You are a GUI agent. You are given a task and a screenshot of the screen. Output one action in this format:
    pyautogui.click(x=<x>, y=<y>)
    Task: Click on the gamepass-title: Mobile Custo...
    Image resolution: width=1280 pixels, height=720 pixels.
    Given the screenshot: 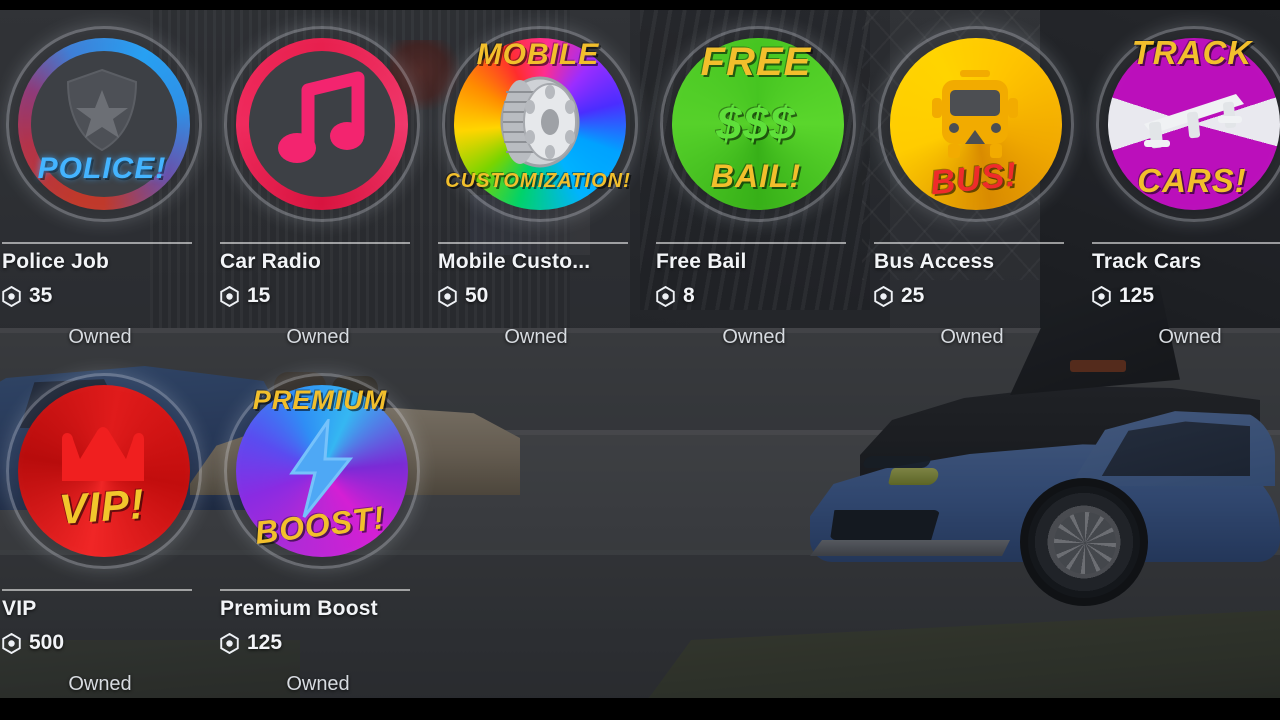 What is the action you would take?
    pyautogui.click(x=514, y=261)
    